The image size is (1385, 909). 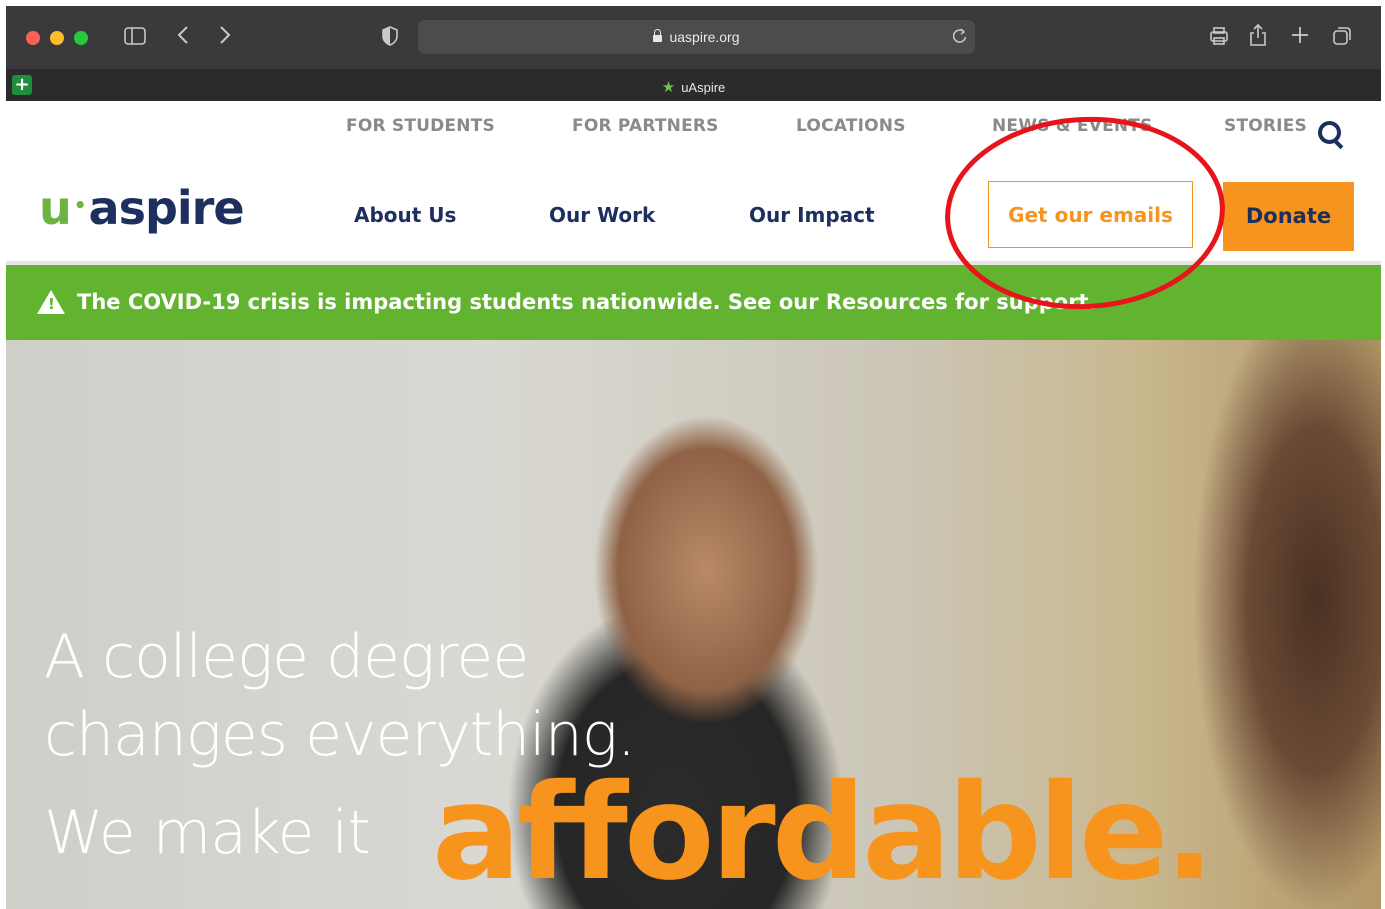 I want to click on url-display: uaspire.org, so click(x=696, y=37).